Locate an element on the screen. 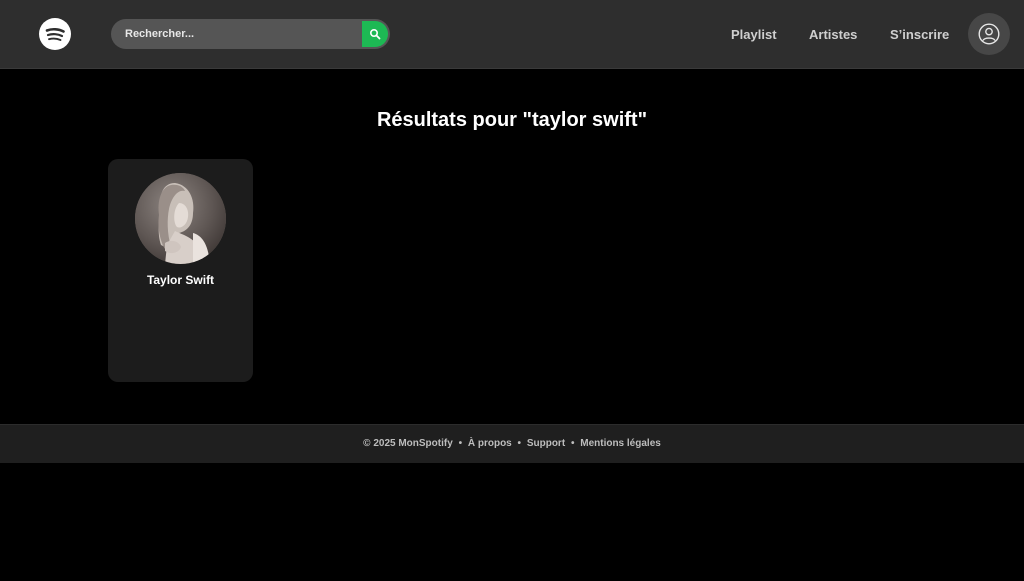 This screenshot has width=1024, height=581. search-bar is located at coordinates (250, 34).